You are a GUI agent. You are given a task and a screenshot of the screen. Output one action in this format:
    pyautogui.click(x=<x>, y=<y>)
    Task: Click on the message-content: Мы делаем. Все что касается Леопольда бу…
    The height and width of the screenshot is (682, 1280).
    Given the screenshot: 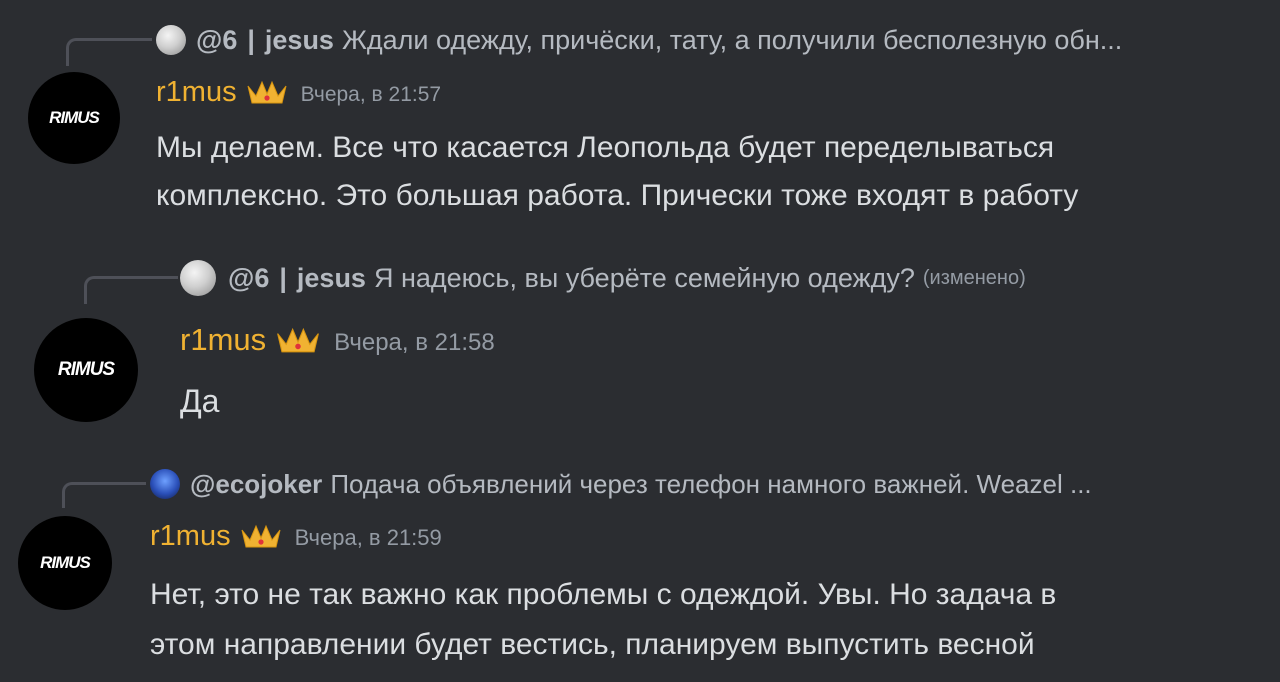 What is the action you would take?
    pyautogui.click(x=617, y=172)
    